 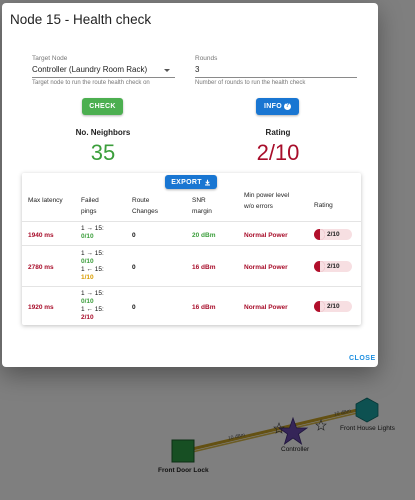 I want to click on info-button: INFO ?, so click(x=277, y=106).